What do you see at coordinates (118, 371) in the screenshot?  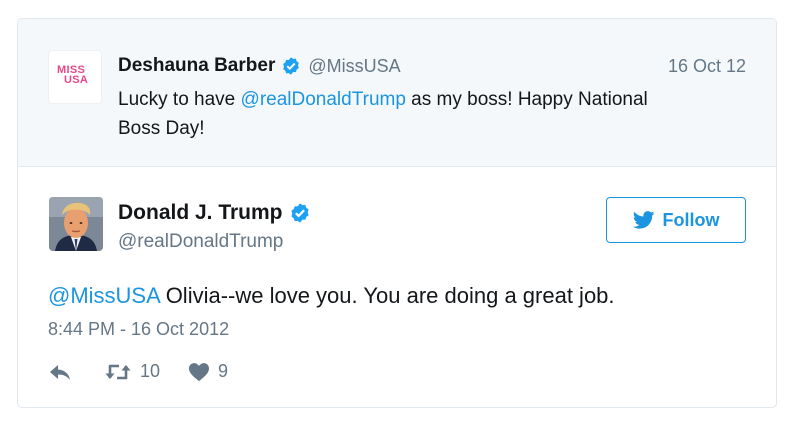 I see `retweet-icon` at bounding box center [118, 371].